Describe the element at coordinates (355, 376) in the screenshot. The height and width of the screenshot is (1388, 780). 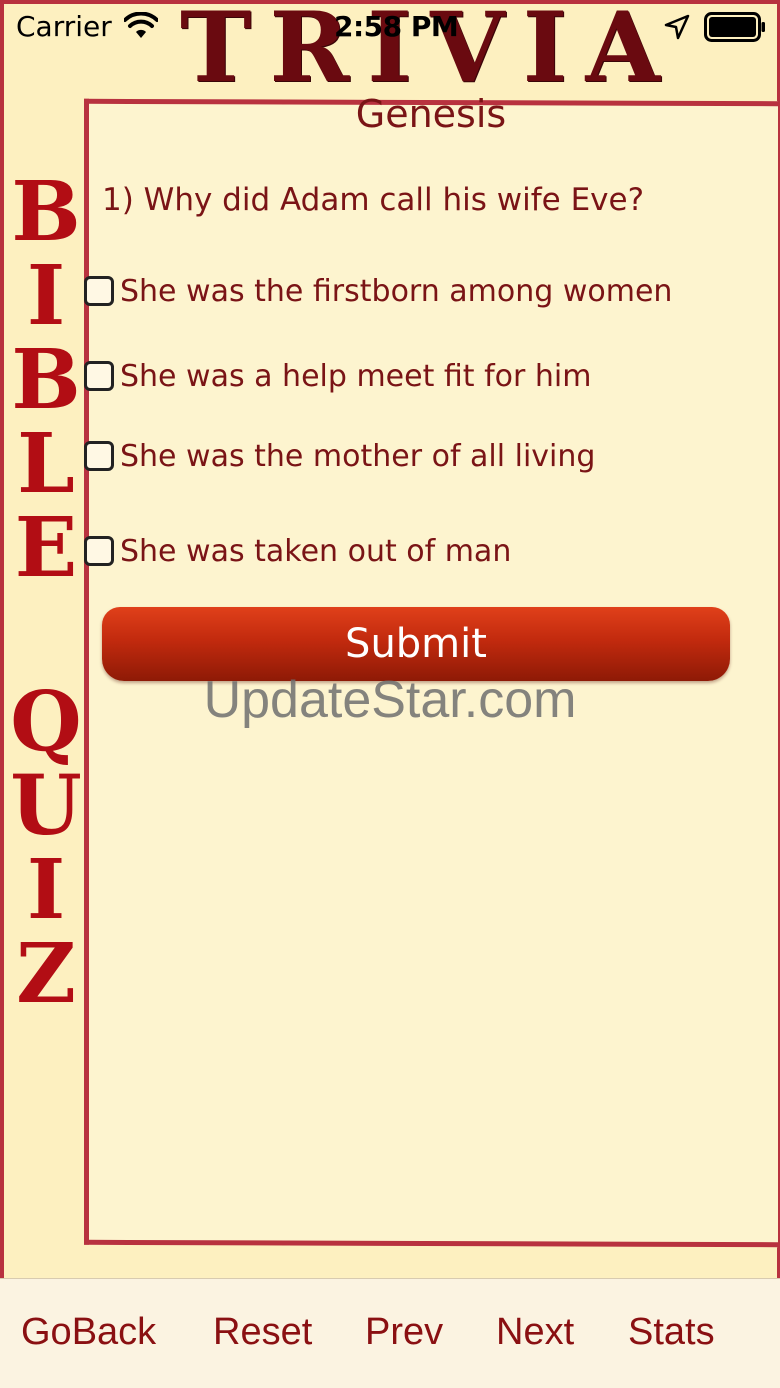
I see `answer-label-2: She was a help meet fit for him` at that location.